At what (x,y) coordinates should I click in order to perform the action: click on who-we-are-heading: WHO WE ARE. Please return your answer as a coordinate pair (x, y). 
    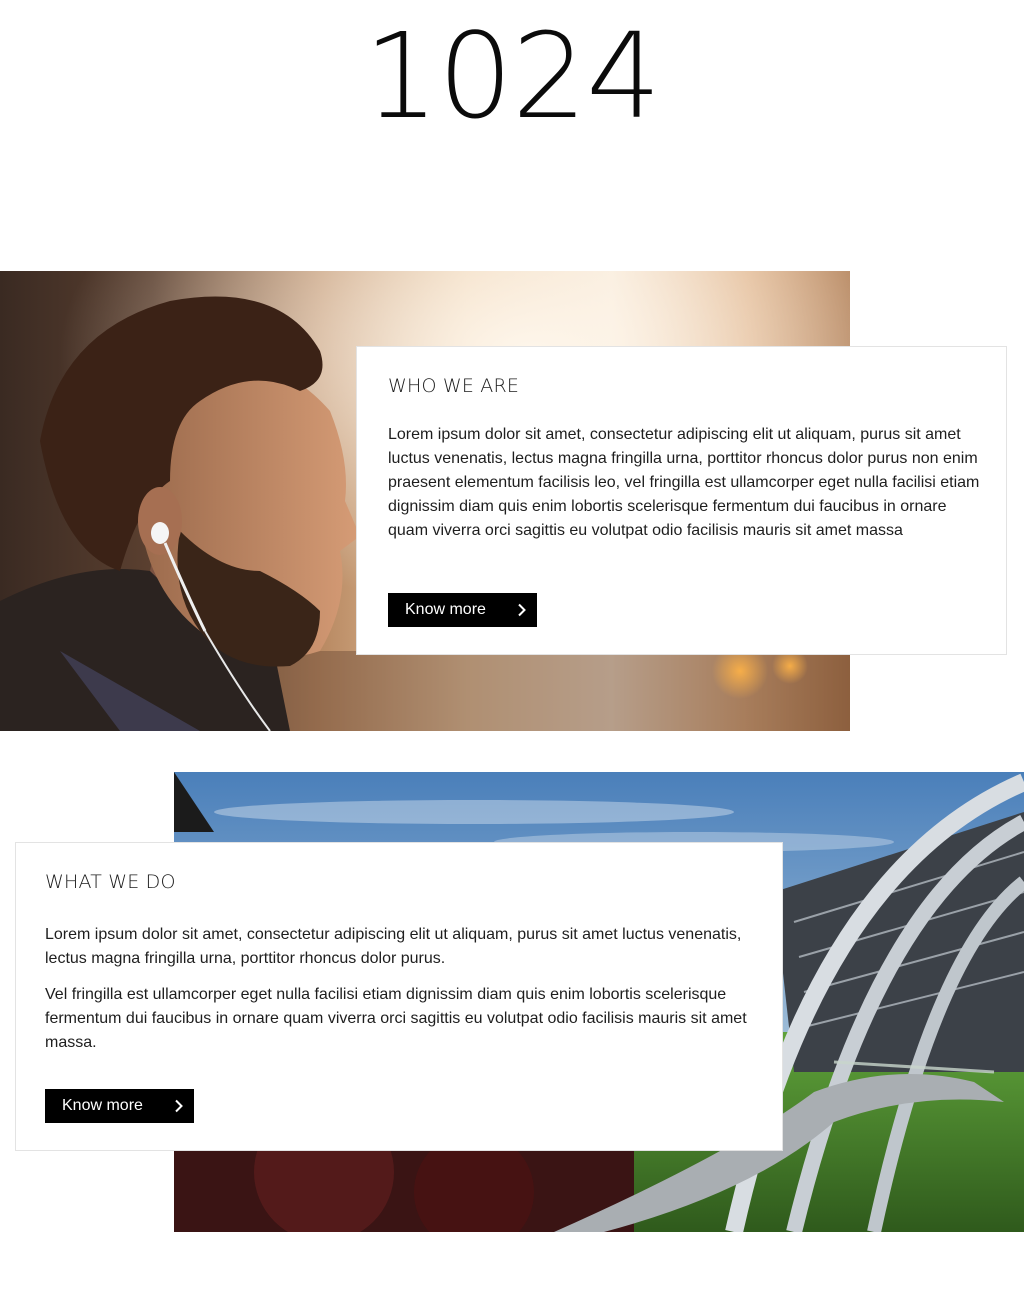
    Looking at the image, I should click on (454, 386).